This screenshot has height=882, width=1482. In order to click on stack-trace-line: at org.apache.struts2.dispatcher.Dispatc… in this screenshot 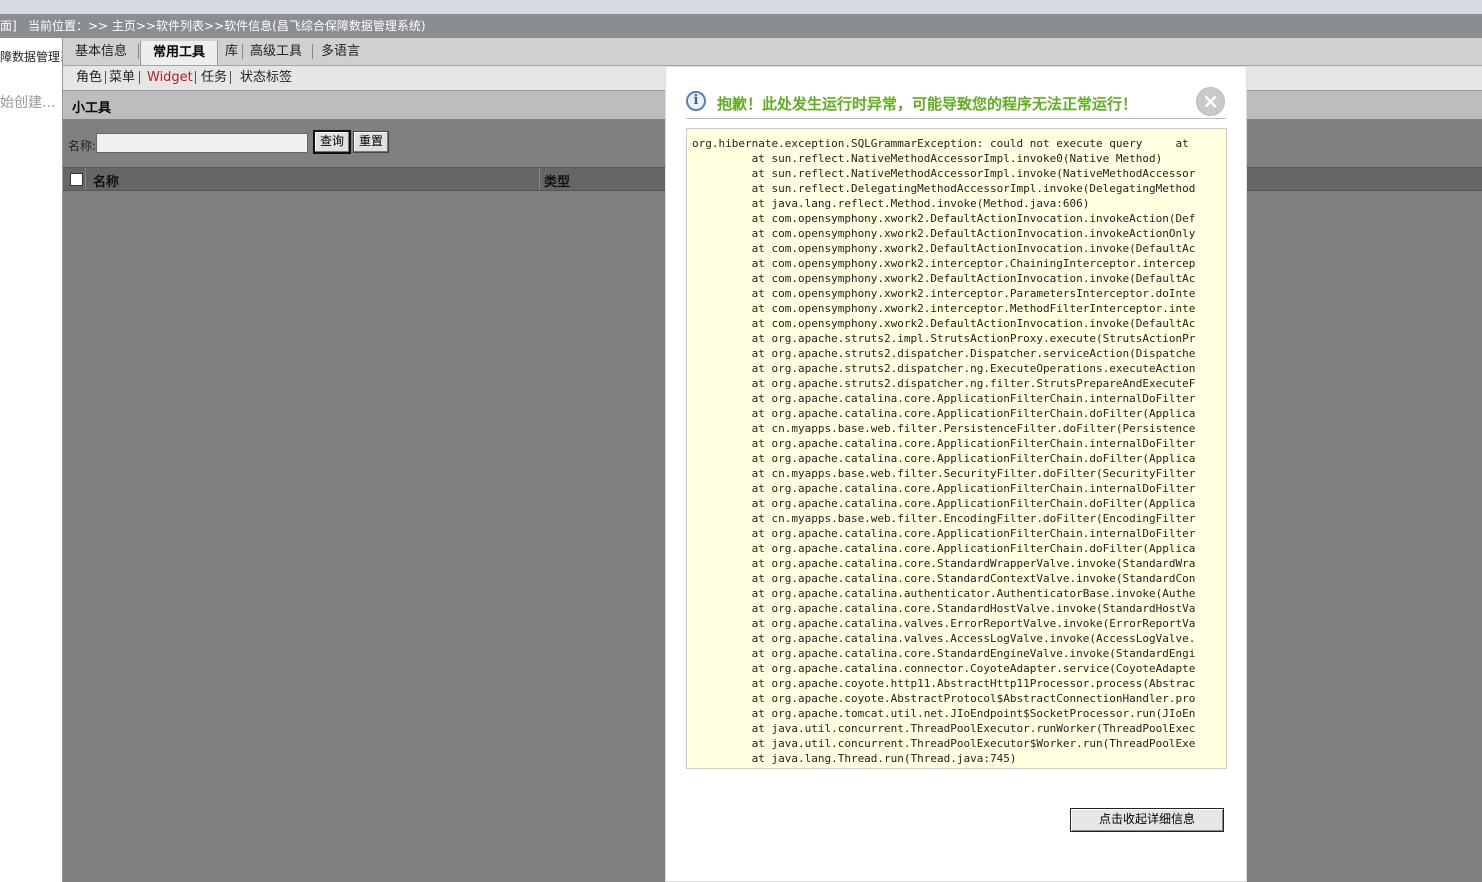, I will do `click(944, 353)`.